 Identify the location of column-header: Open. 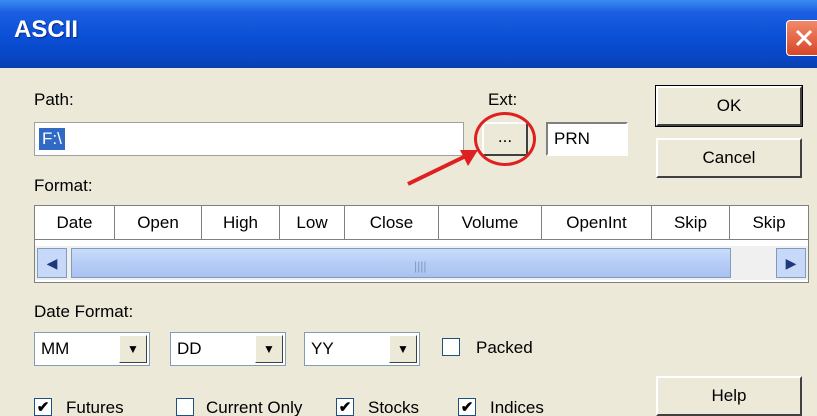
(158, 223).